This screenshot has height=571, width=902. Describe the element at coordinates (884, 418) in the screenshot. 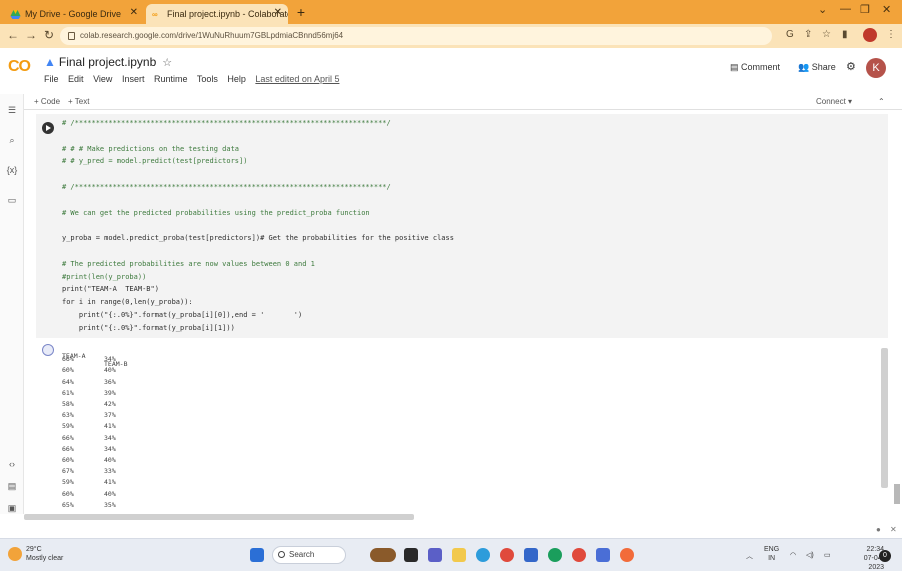

I see `output-vertical-scrollbar` at that location.